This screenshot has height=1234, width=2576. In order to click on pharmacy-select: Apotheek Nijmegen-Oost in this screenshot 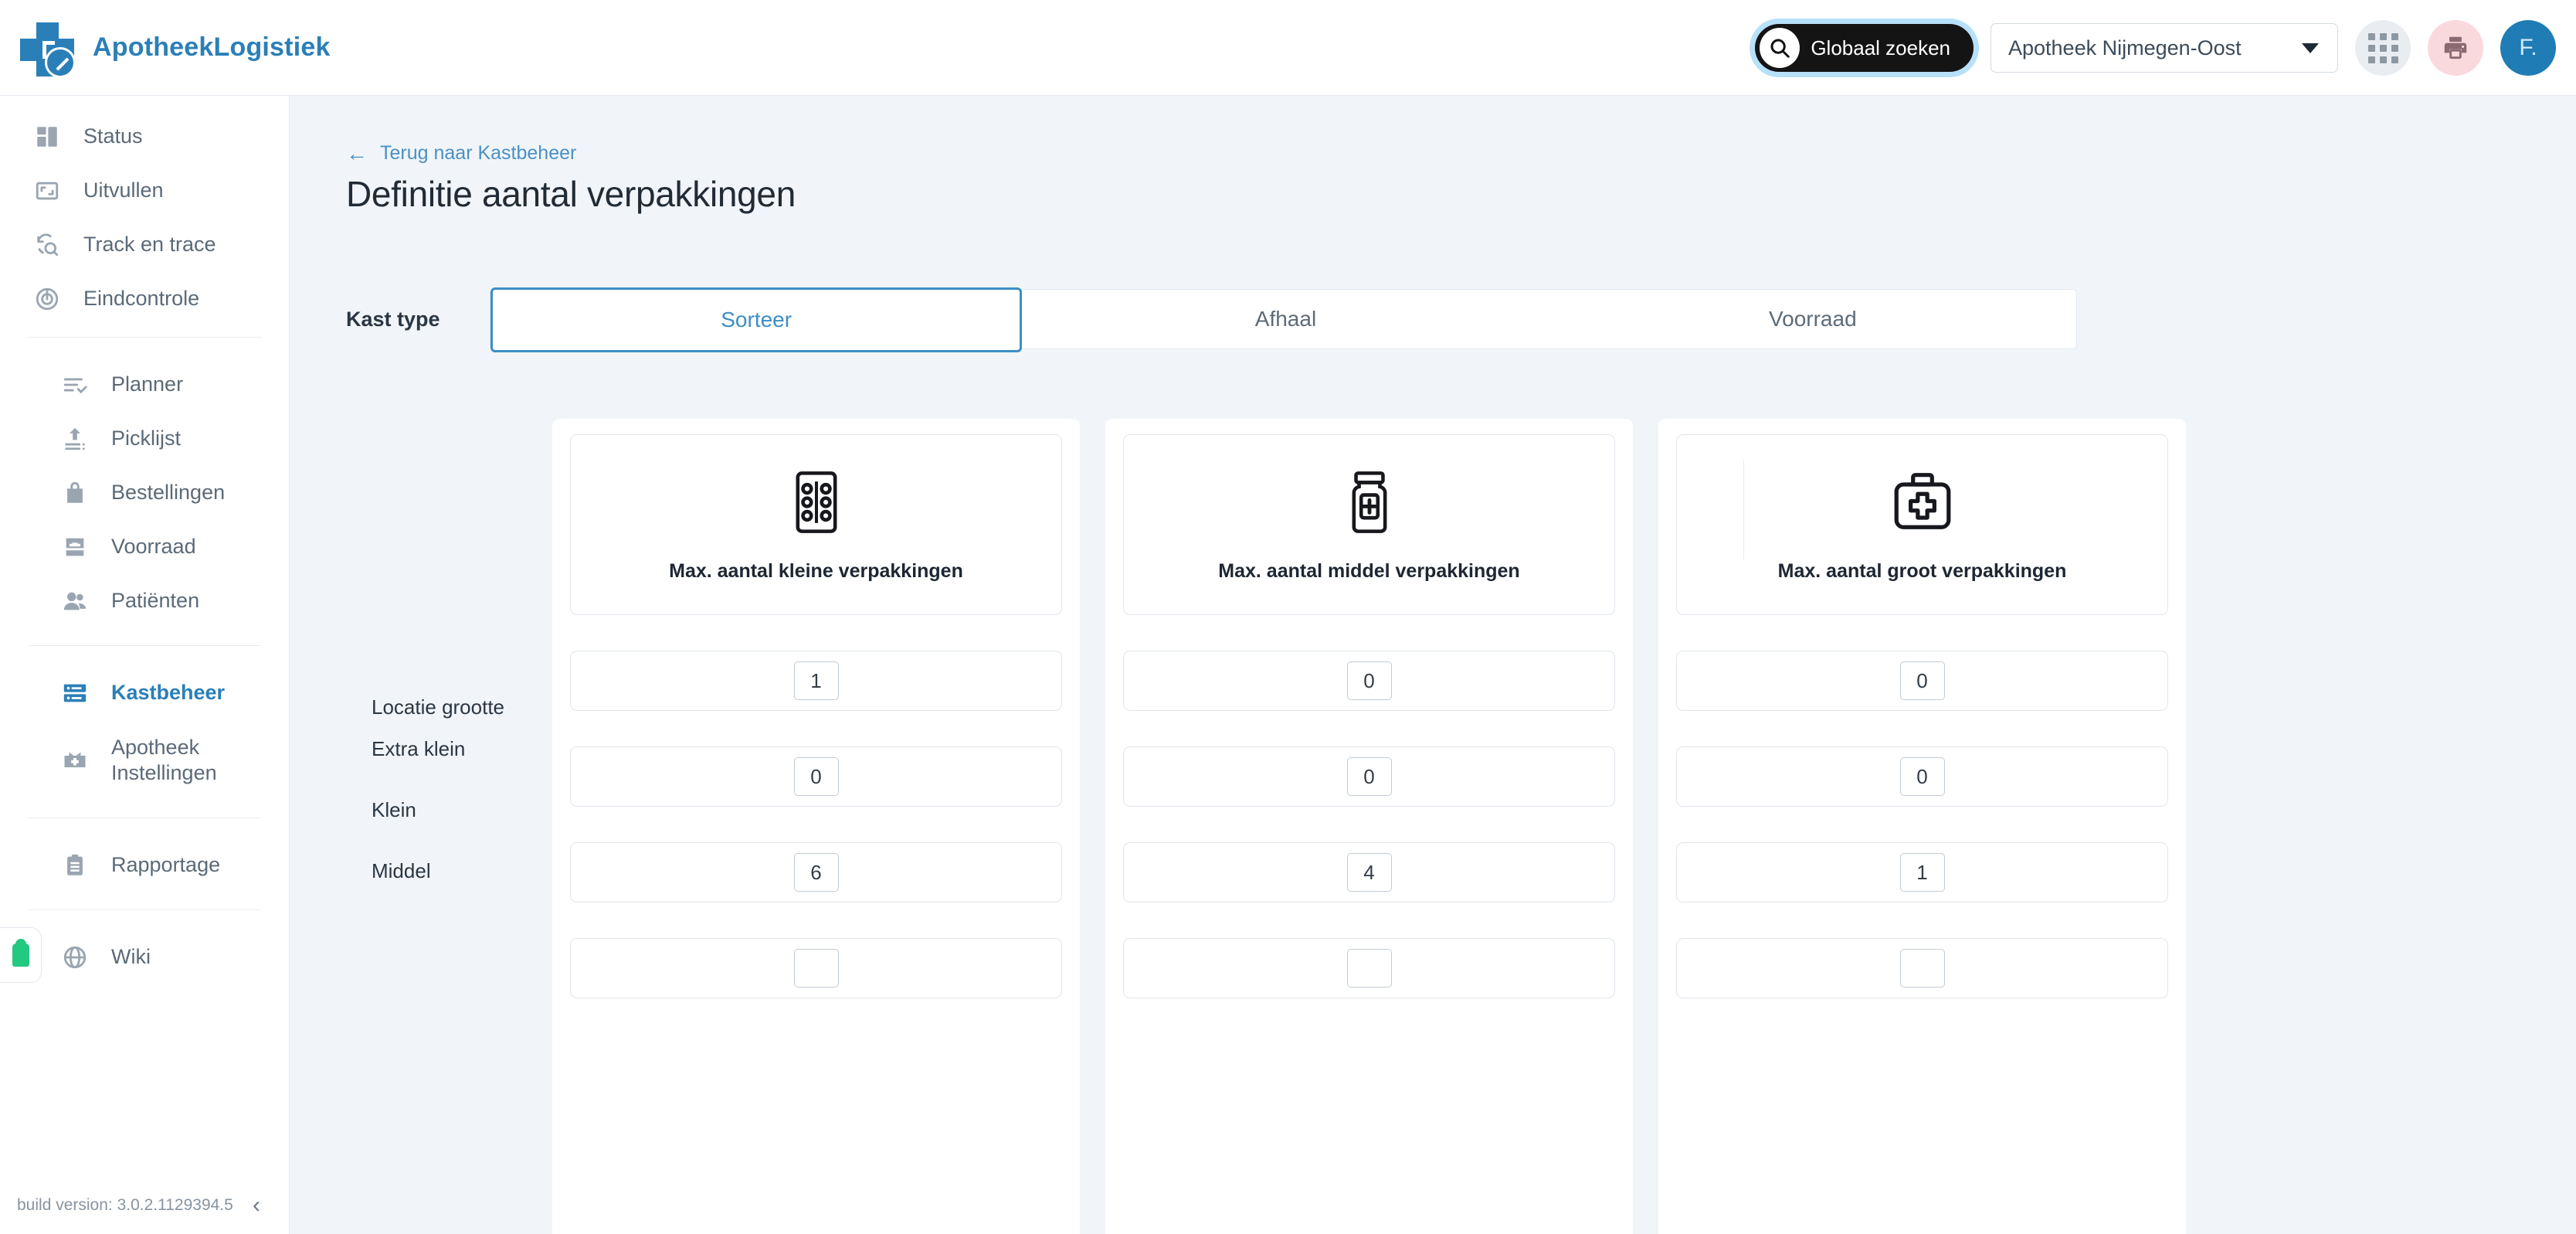, I will do `click(2164, 48)`.